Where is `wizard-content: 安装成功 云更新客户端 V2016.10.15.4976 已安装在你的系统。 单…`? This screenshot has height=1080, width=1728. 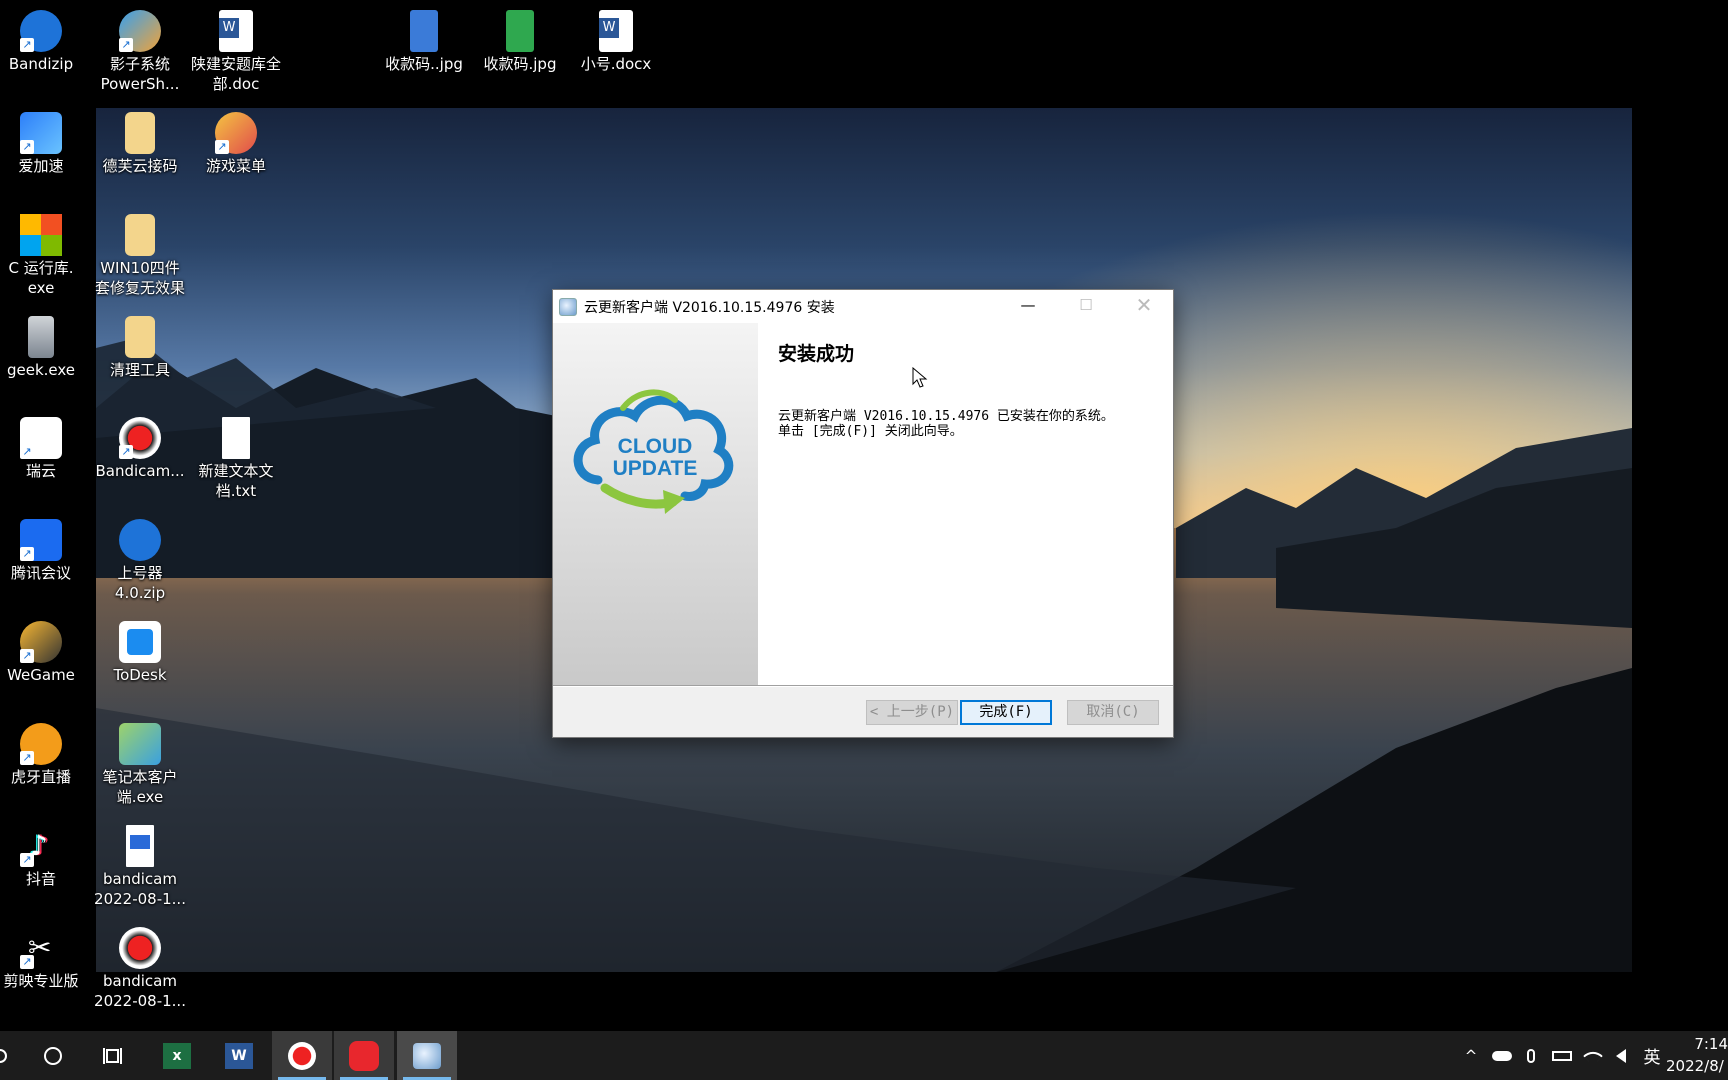 wizard-content: 安装成功 云更新客户端 V2016.10.15.4976 已安装在你的系统。 单… is located at coordinates (965, 504).